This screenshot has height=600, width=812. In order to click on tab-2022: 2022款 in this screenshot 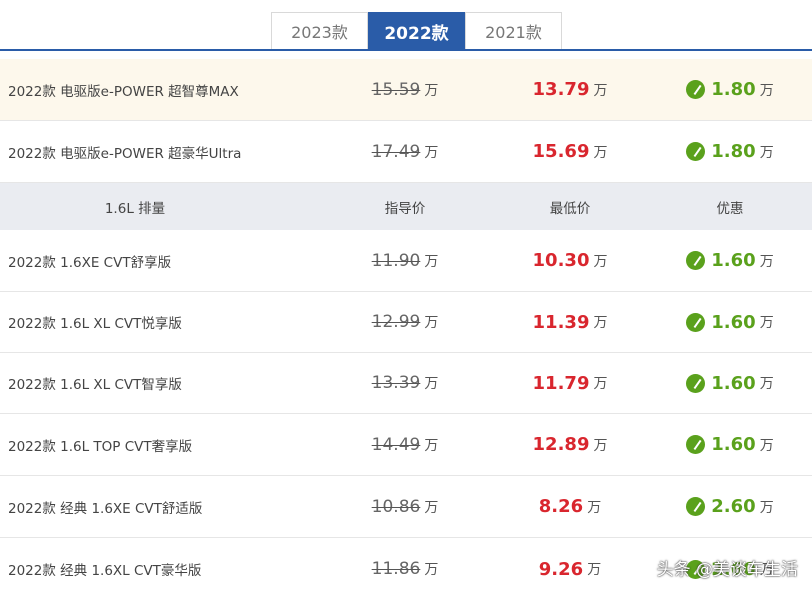, I will do `click(416, 30)`.